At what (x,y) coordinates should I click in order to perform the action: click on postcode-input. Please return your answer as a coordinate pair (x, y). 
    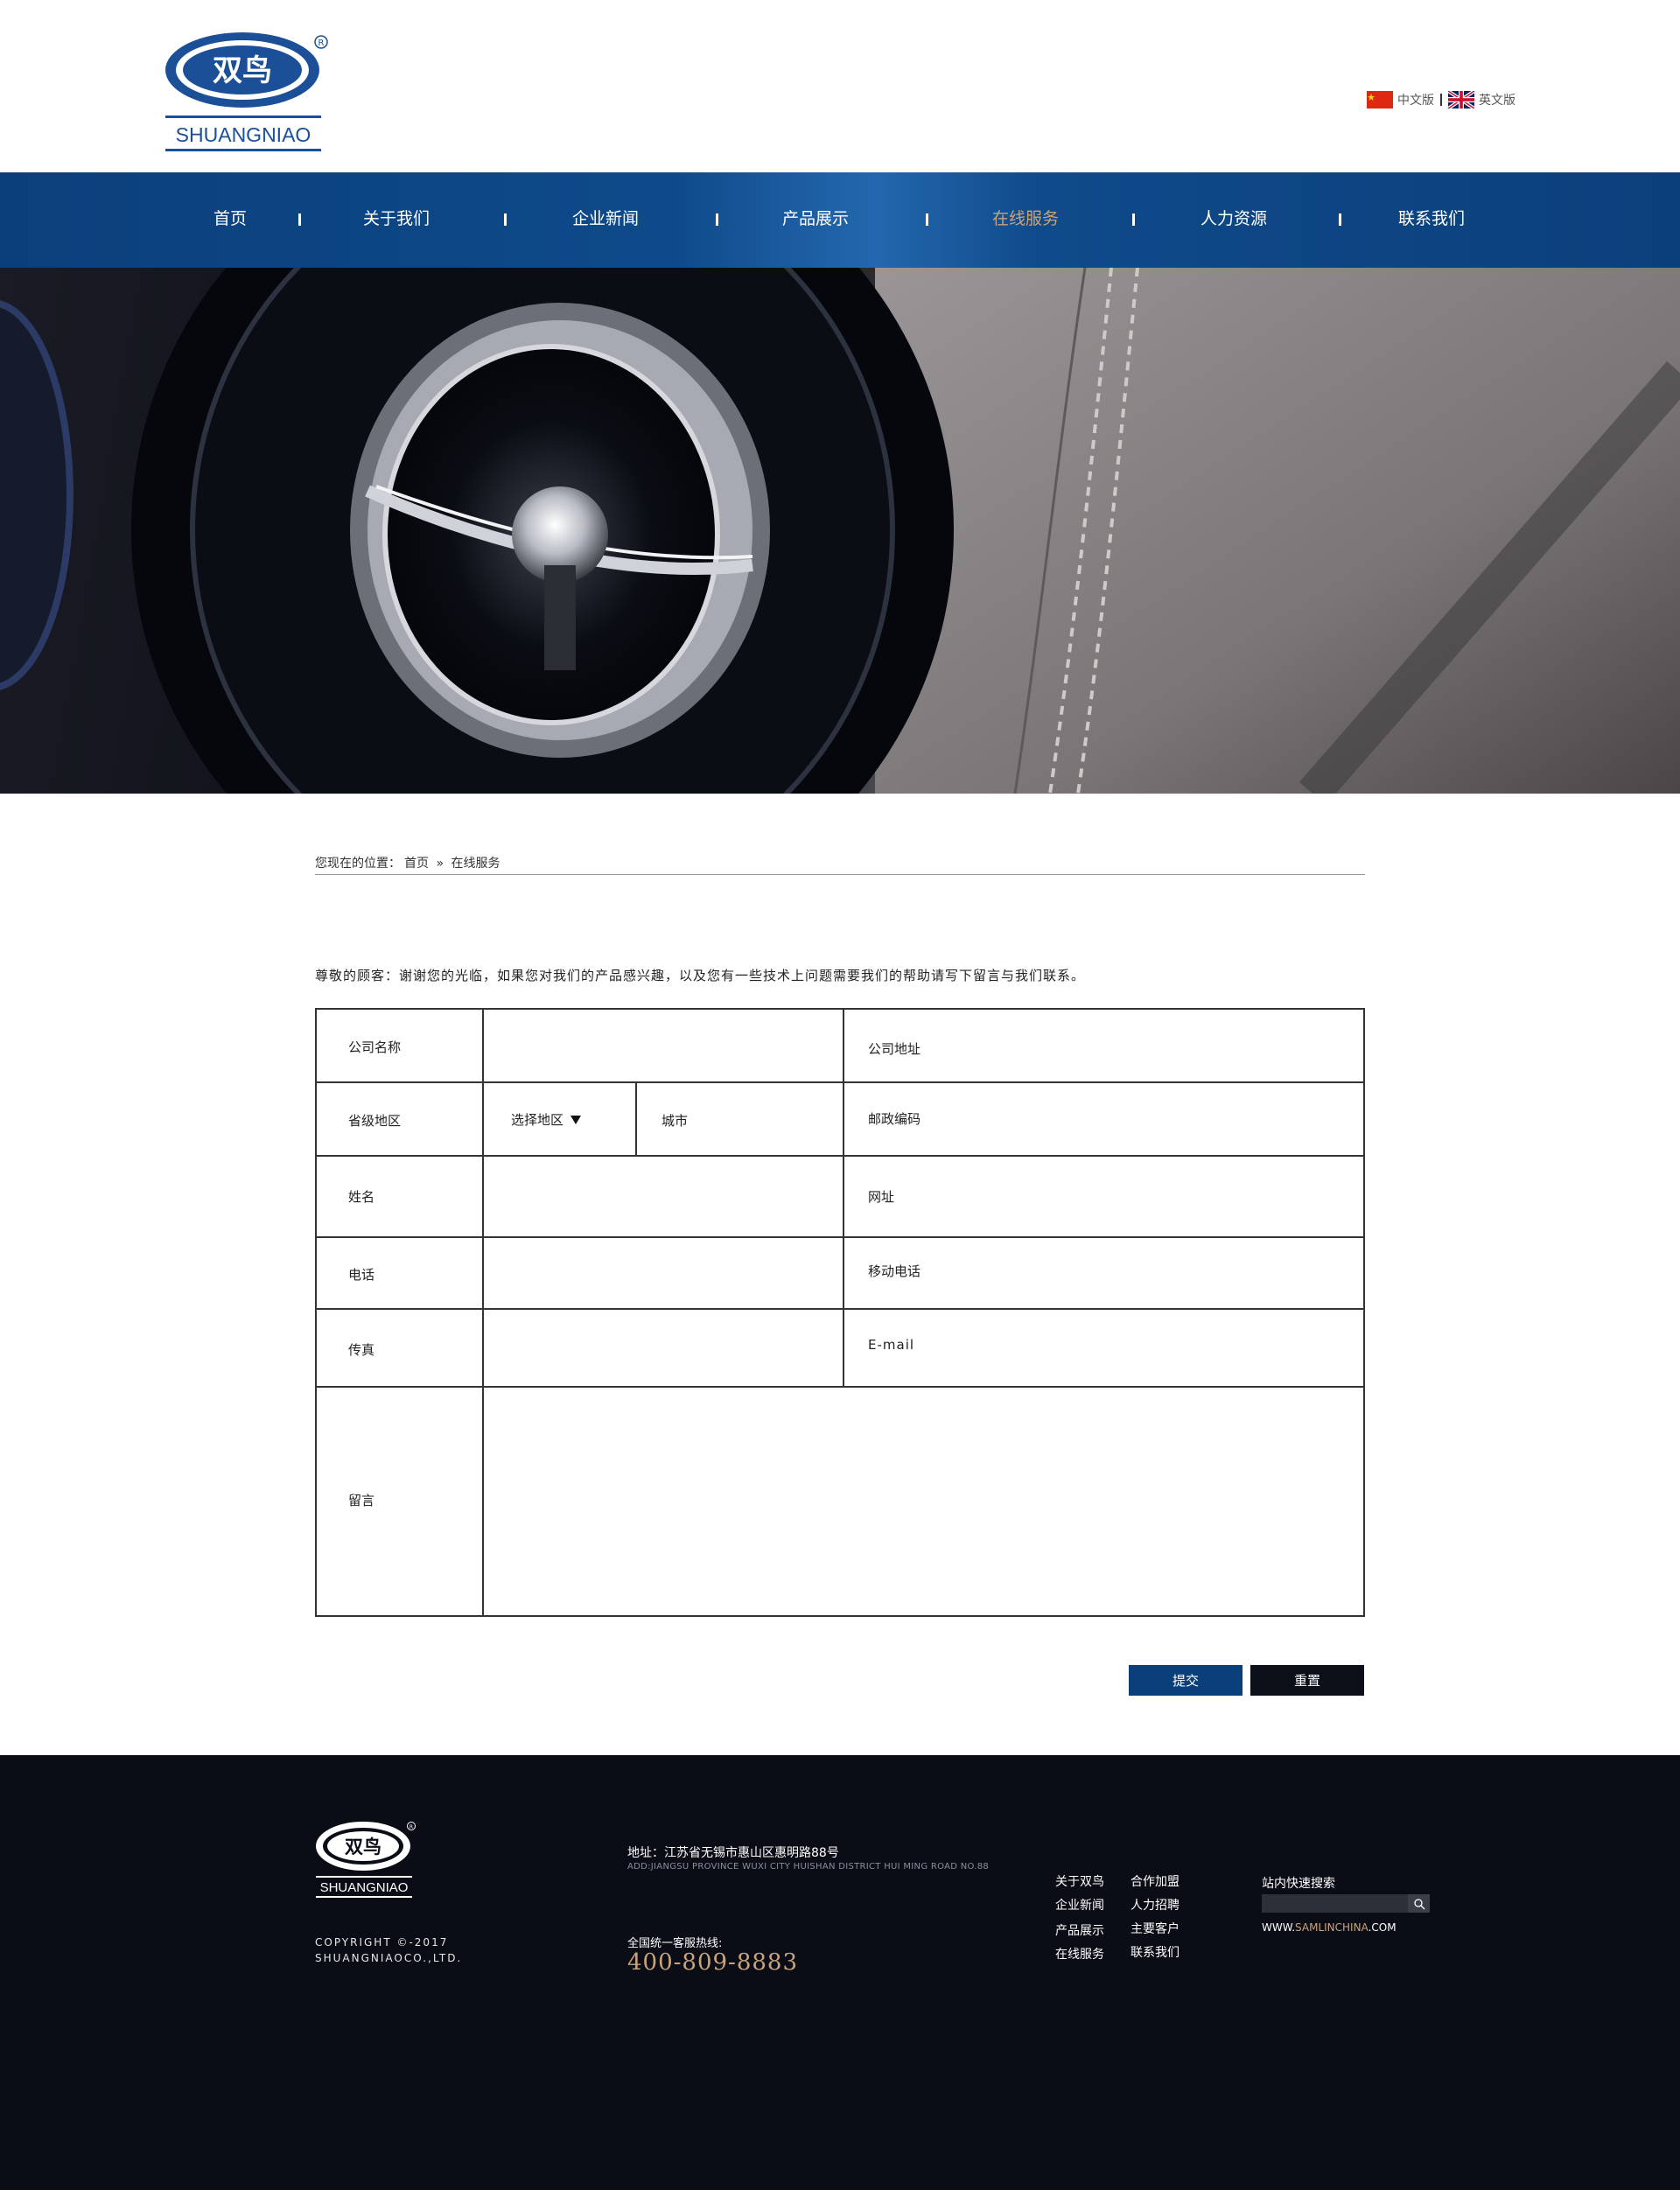
    Looking at the image, I should click on (1161, 1119).